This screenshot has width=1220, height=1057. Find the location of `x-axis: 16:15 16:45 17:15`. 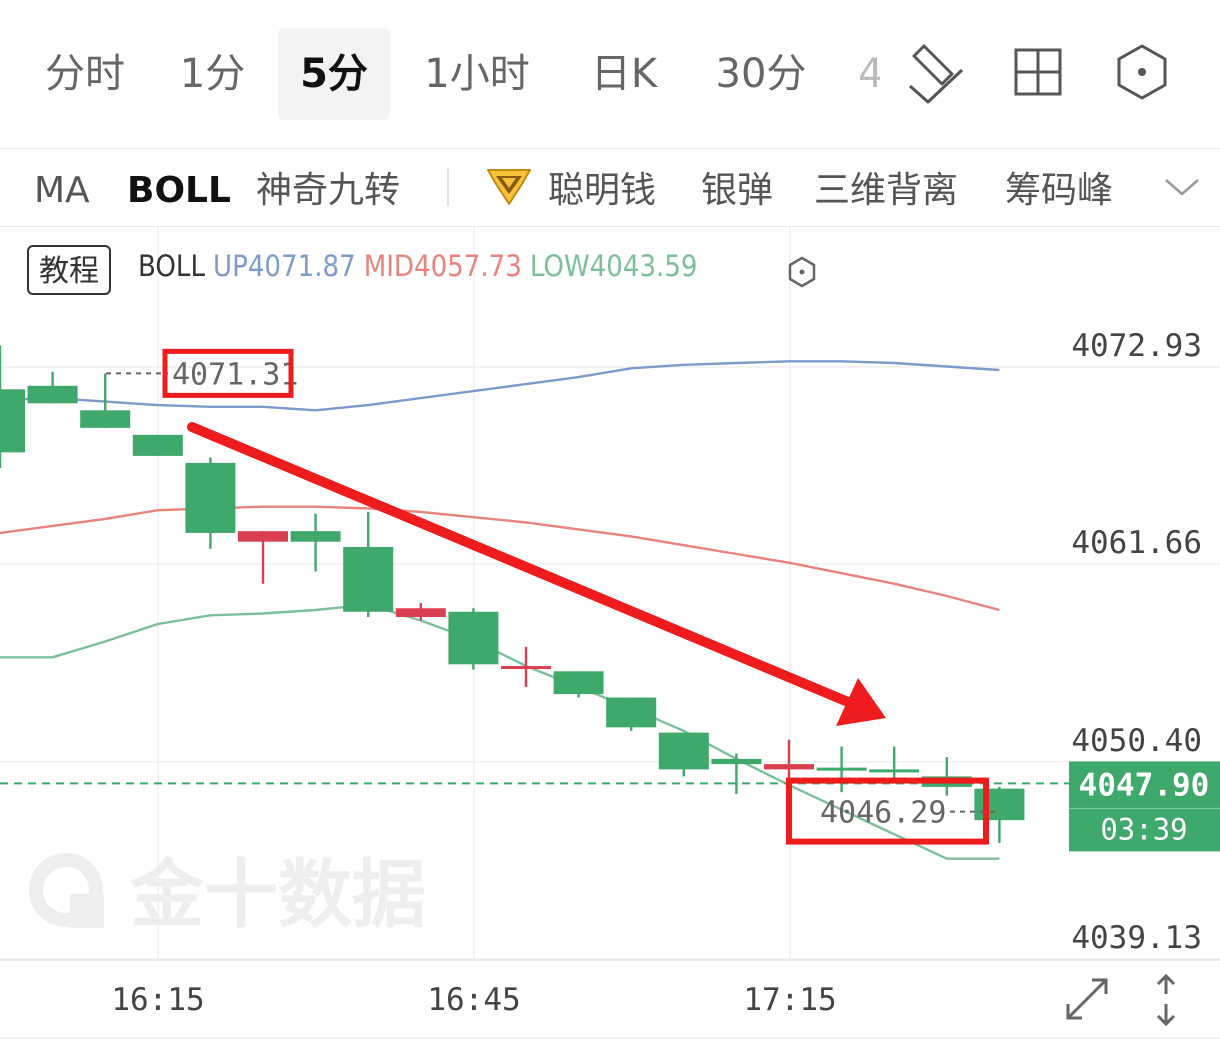

x-axis: 16:15 16:45 17:15 is located at coordinates (473, 1000).